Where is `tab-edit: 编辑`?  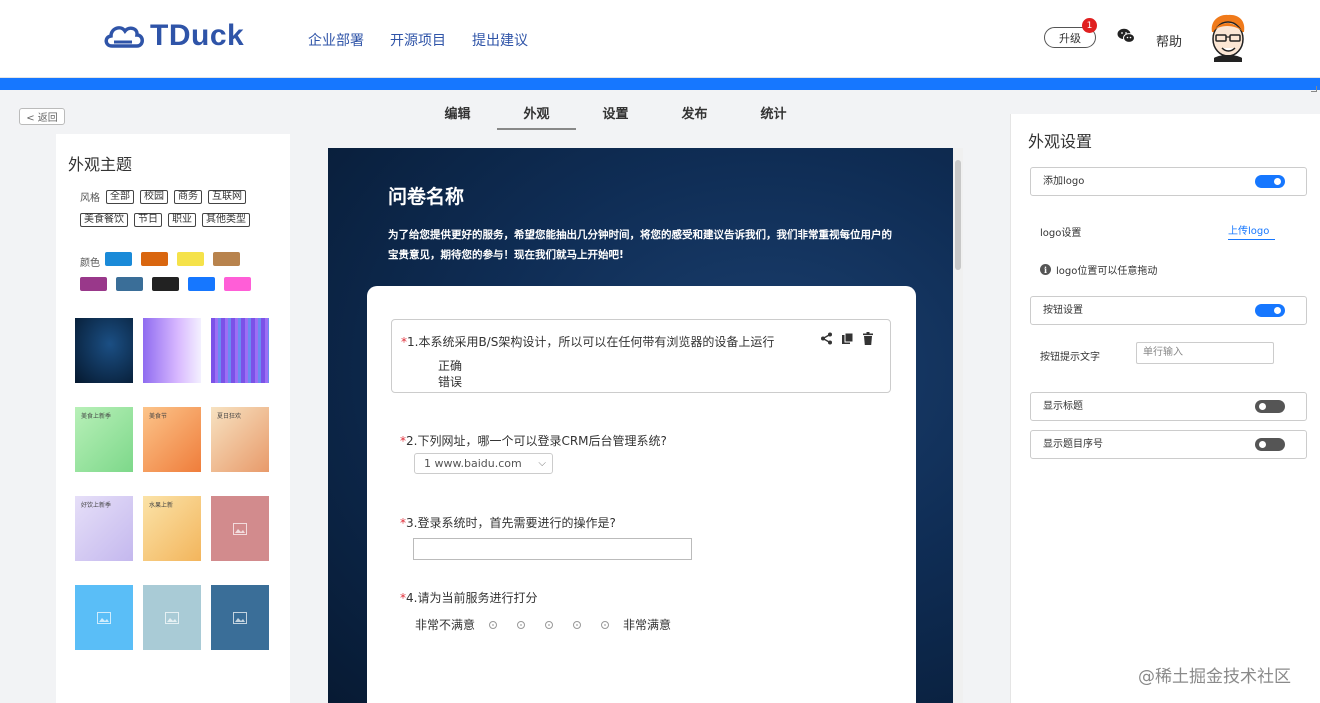
tab-edit: 编辑 is located at coordinates (457, 117).